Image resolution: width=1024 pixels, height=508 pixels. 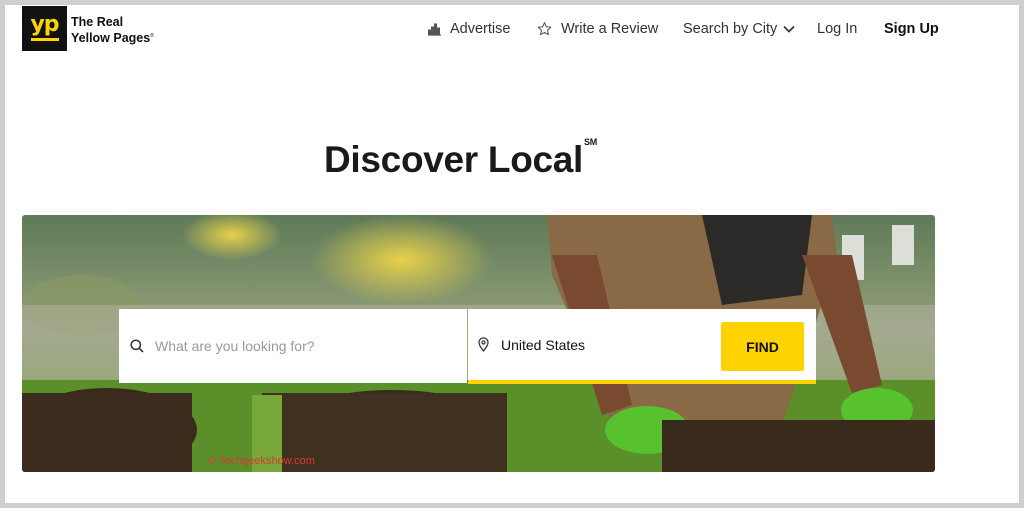 I want to click on nav-write-review-label: Write a Review, so click(x=610, y=29).